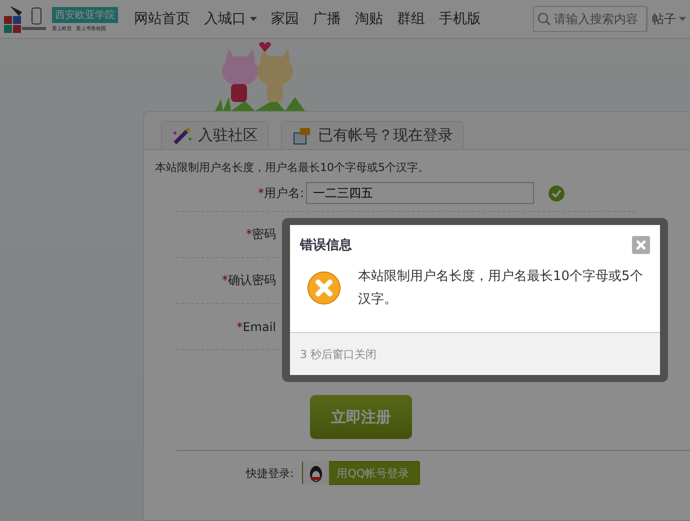 This screenshot has height=521, width=690. What do you see at coordinates (590, 19) in the screenshot?
I see `search-field: 请输入搜索内容` at bounding box center [590, 19].